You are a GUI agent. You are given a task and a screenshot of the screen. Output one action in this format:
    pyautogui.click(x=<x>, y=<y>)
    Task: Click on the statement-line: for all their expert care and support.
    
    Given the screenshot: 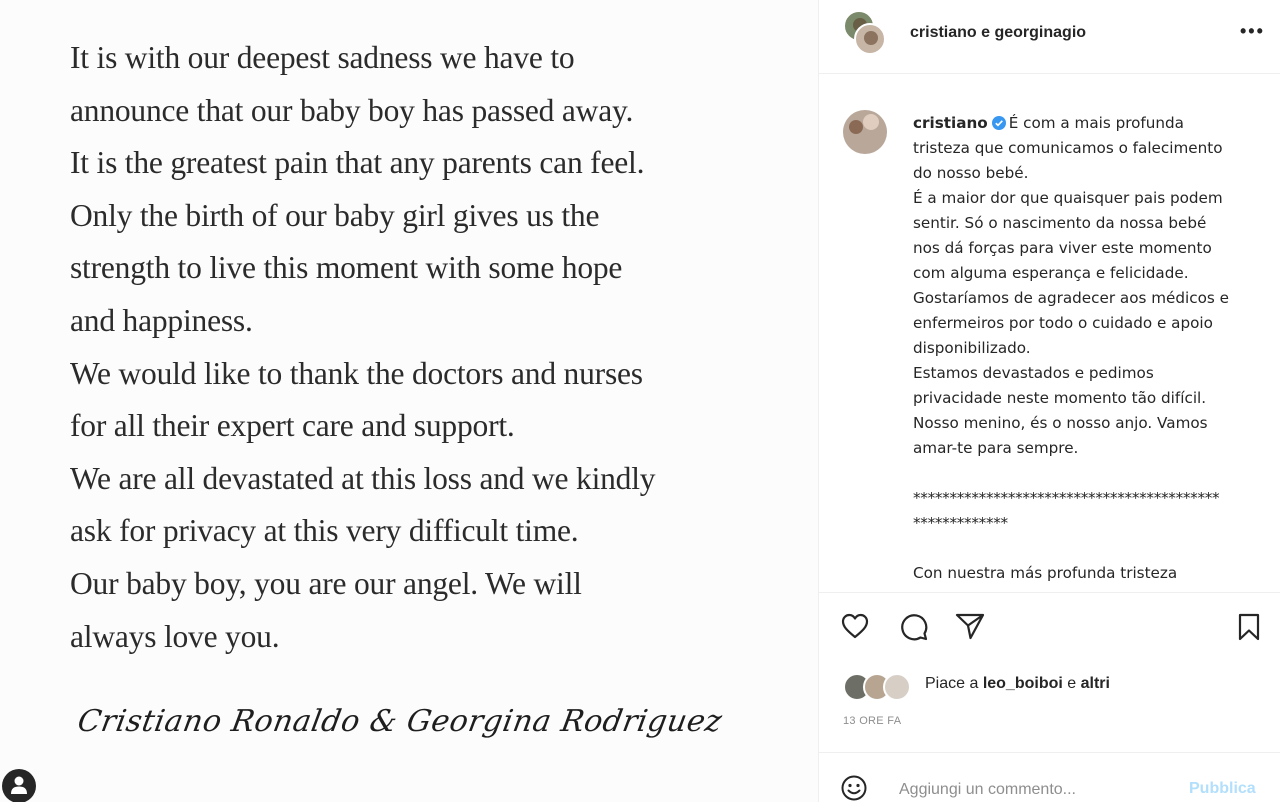 What is the action you would take?
    pyautogui.click(x=292, y=426)
    